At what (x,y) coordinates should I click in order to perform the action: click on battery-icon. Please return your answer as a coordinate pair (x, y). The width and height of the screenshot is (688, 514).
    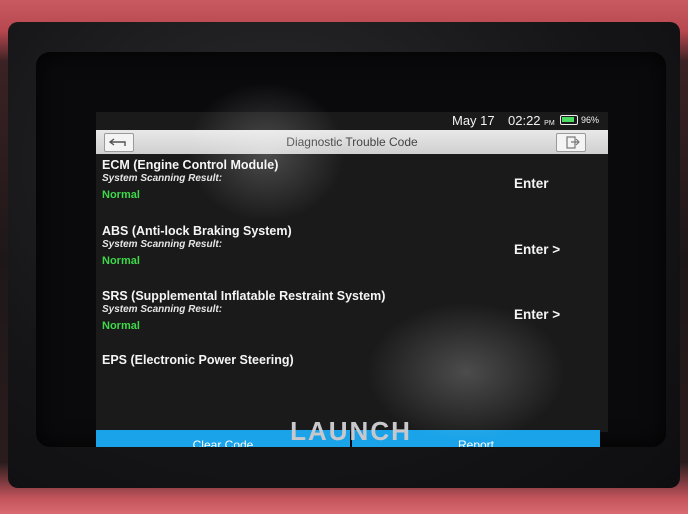
    Looking at the image, I should click on (569, 120).